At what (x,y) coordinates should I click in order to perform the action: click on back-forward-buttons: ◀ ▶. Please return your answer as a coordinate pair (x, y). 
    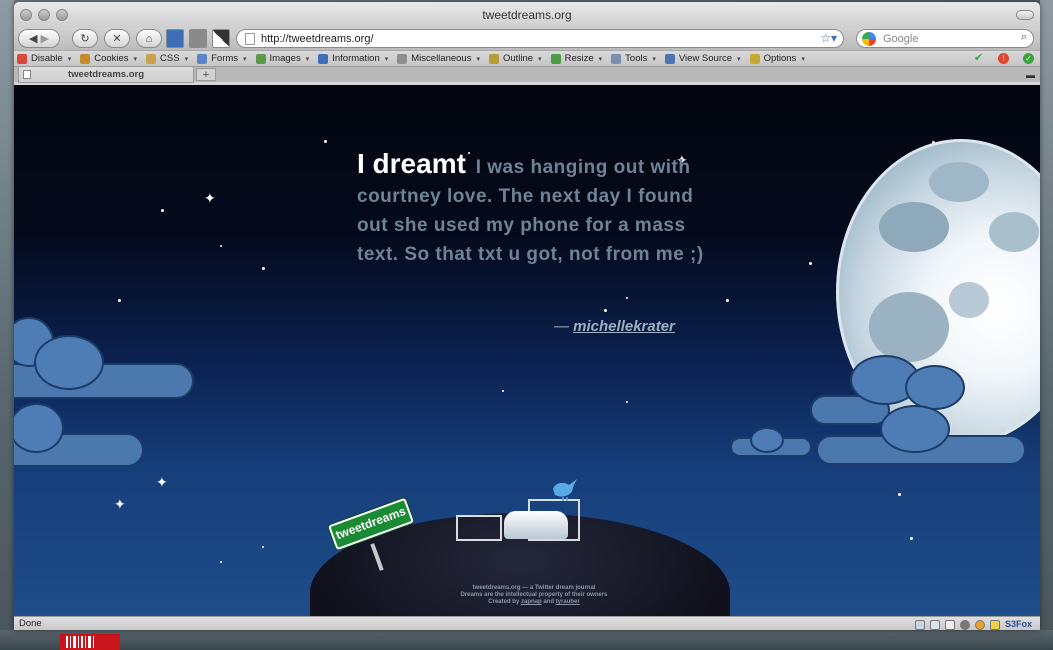
    Looking at the image, I should click on (39, 38).